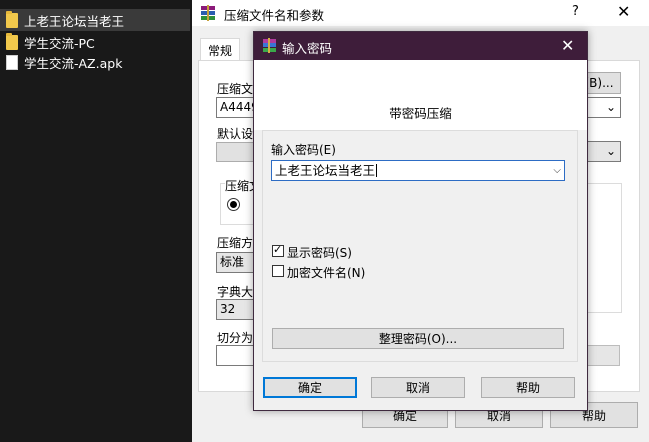 The image size is (649, 442). I want to click on text-caret, so click(377, 170).